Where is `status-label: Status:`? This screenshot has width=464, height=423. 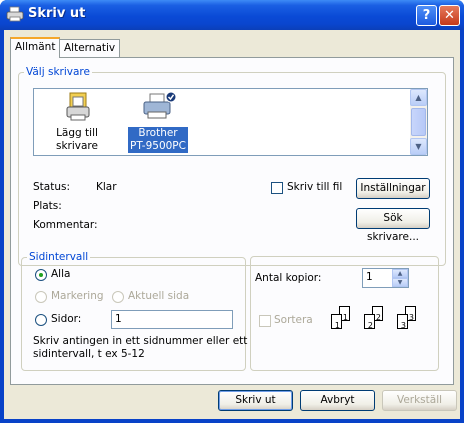 status-label: Status: is located at coordinates (51, 187).